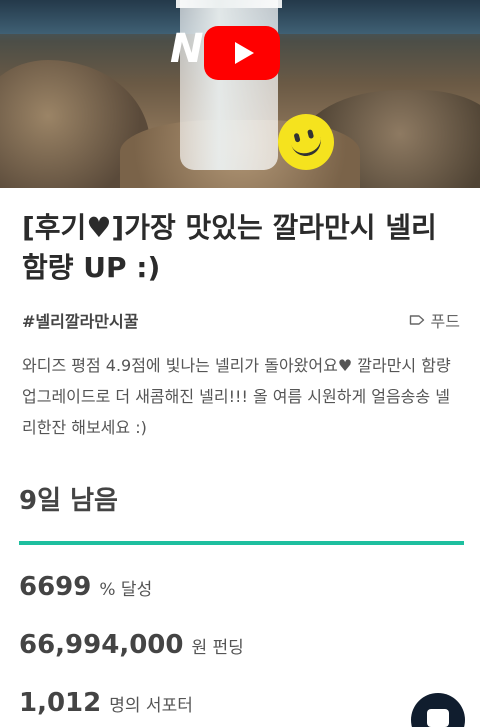  What do you see at coordinates (229, 247) in the screenshot?
I see `project-title: [후기♥]가장 맛있는 깔라만시 넬리 함량 UP :)` at bounding box center [229, 247].